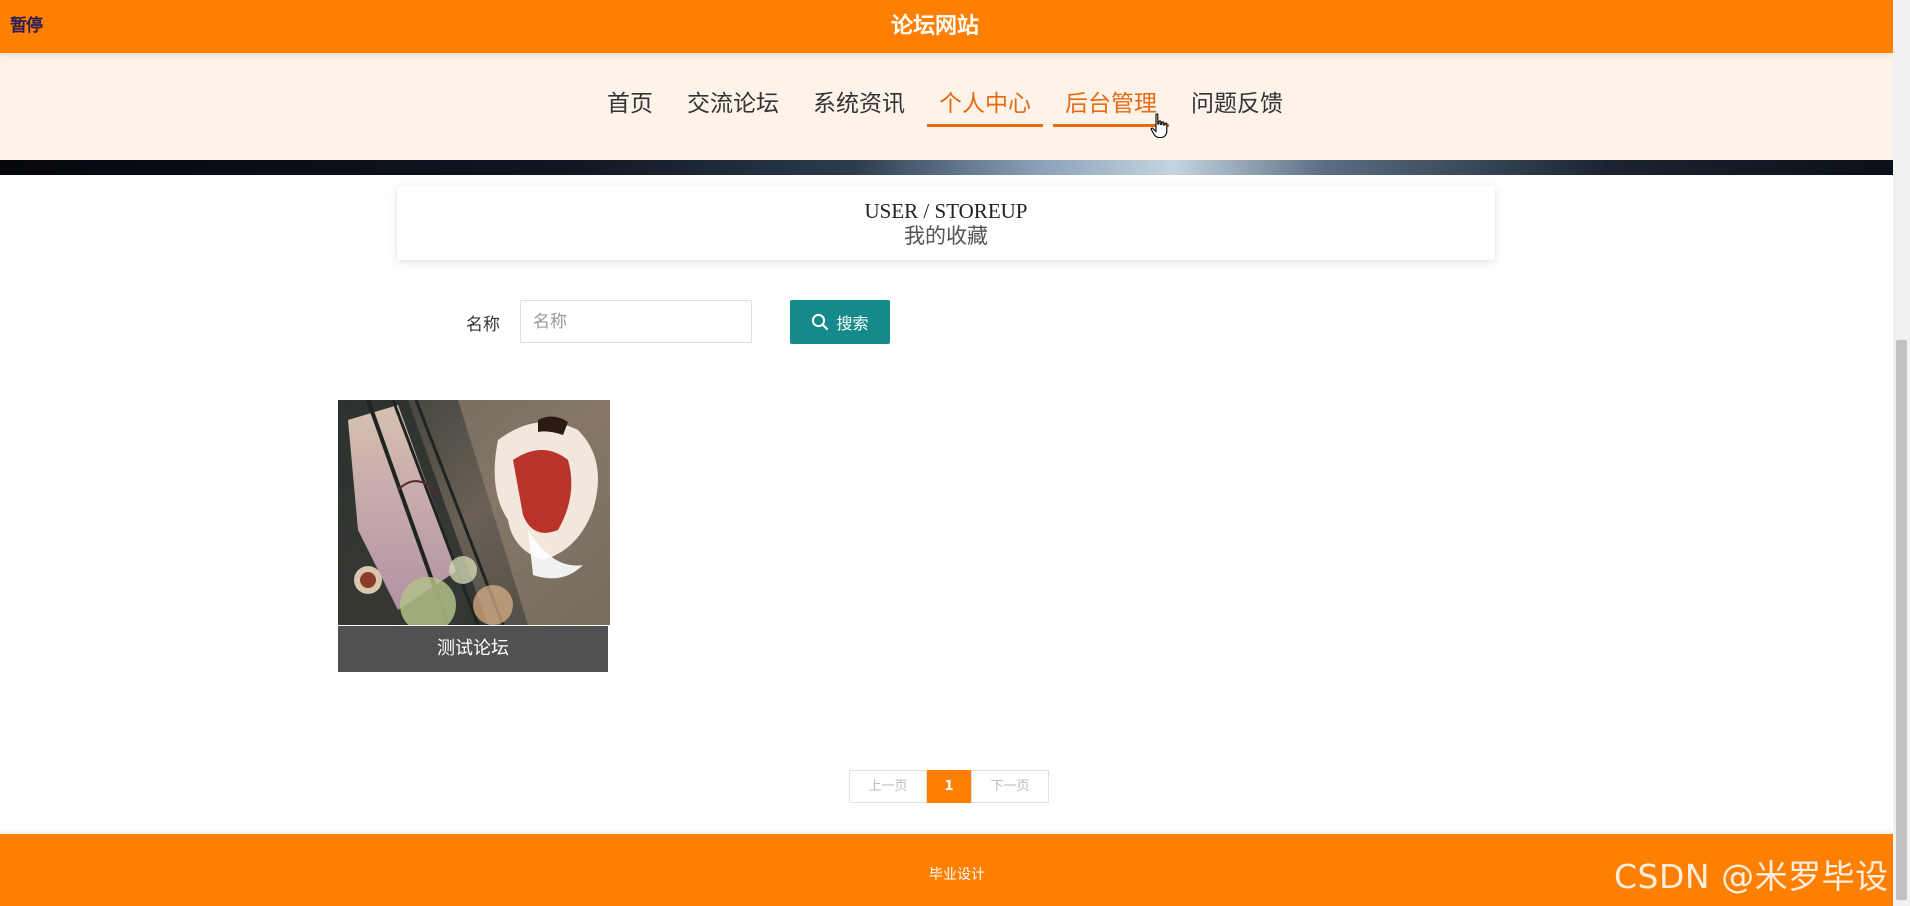 Image resolution: width=1910 pixels, height=906 pixels. I want to click on search-icon, so click(820, 322).